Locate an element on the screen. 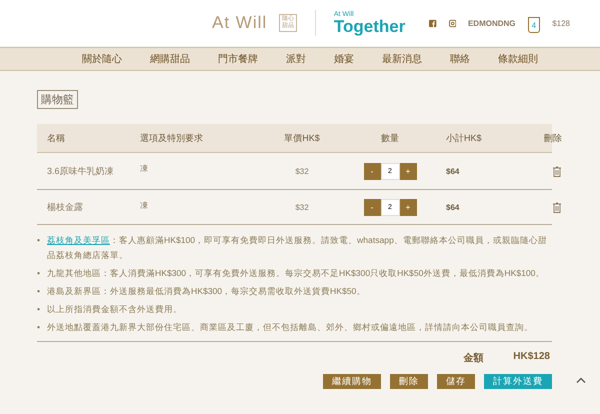 This screenshot has width=600, height=414. nav-link: 條款細則 is located at coordinates (518, 59).